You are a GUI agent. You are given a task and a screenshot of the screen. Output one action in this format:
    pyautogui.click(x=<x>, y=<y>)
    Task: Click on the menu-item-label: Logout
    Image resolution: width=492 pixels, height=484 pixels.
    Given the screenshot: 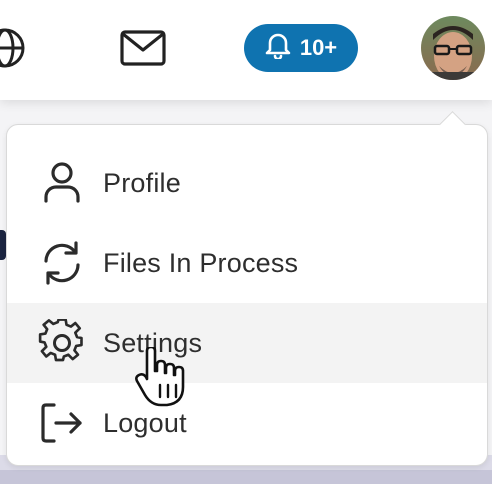 What is the action you would take?
    pyautogui.click(x=145, y=422)
    